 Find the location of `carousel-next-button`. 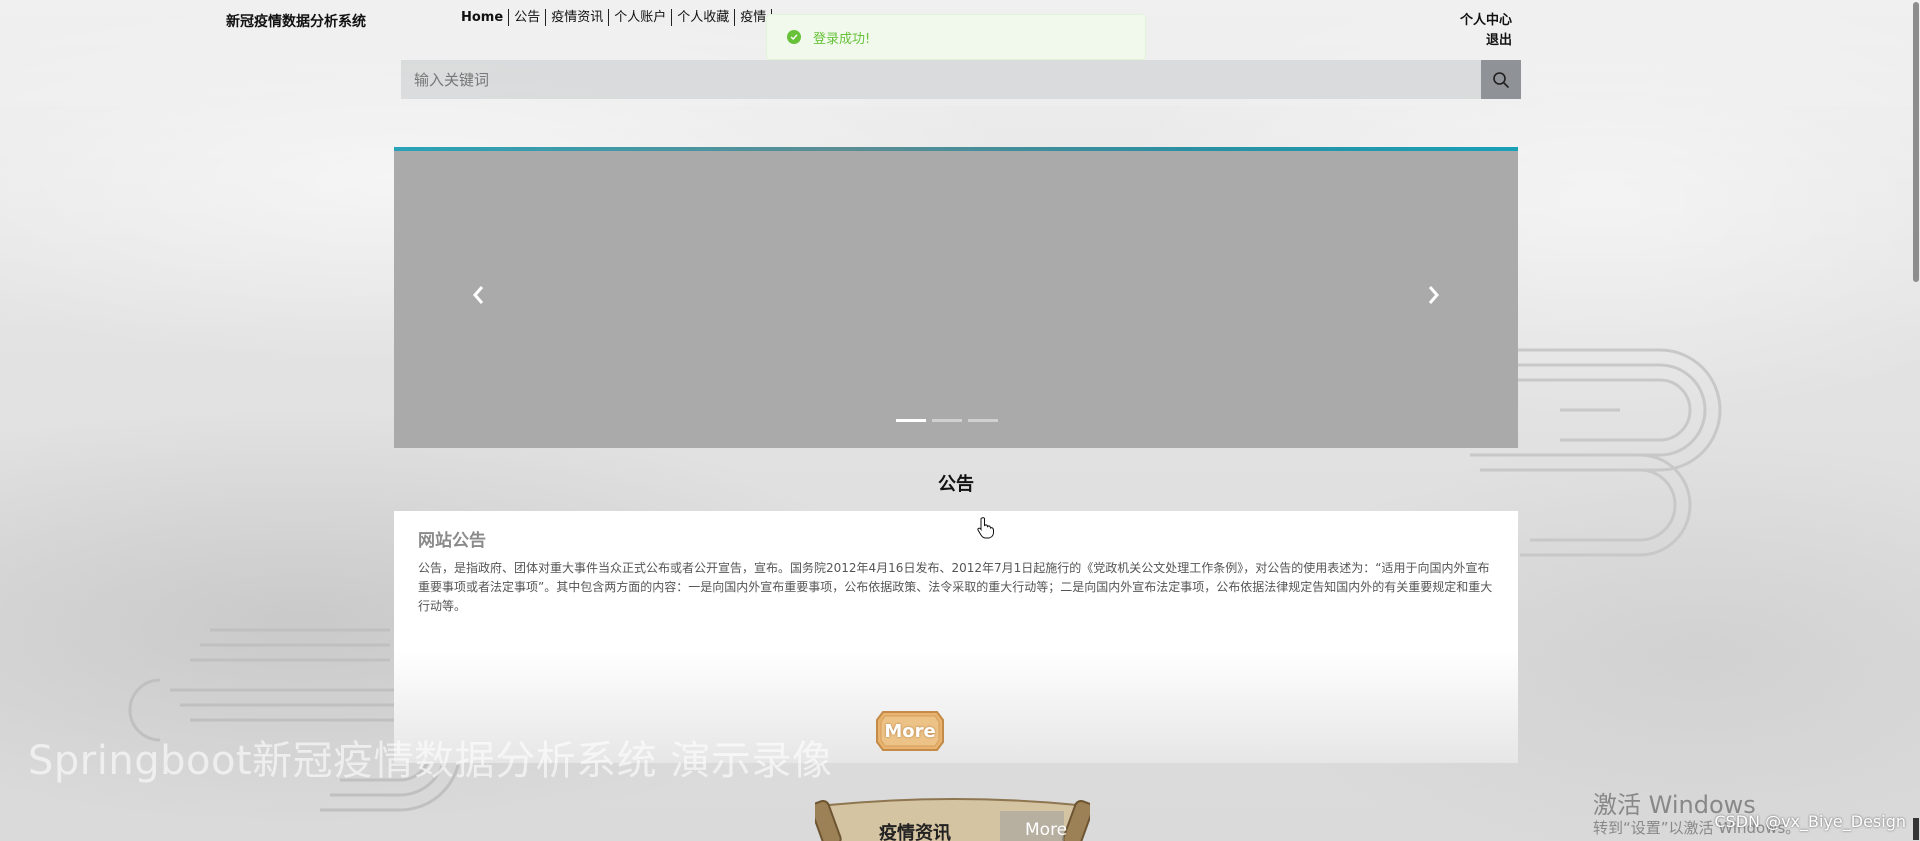

carousel-next-button is located at coordinates (1434, 295).